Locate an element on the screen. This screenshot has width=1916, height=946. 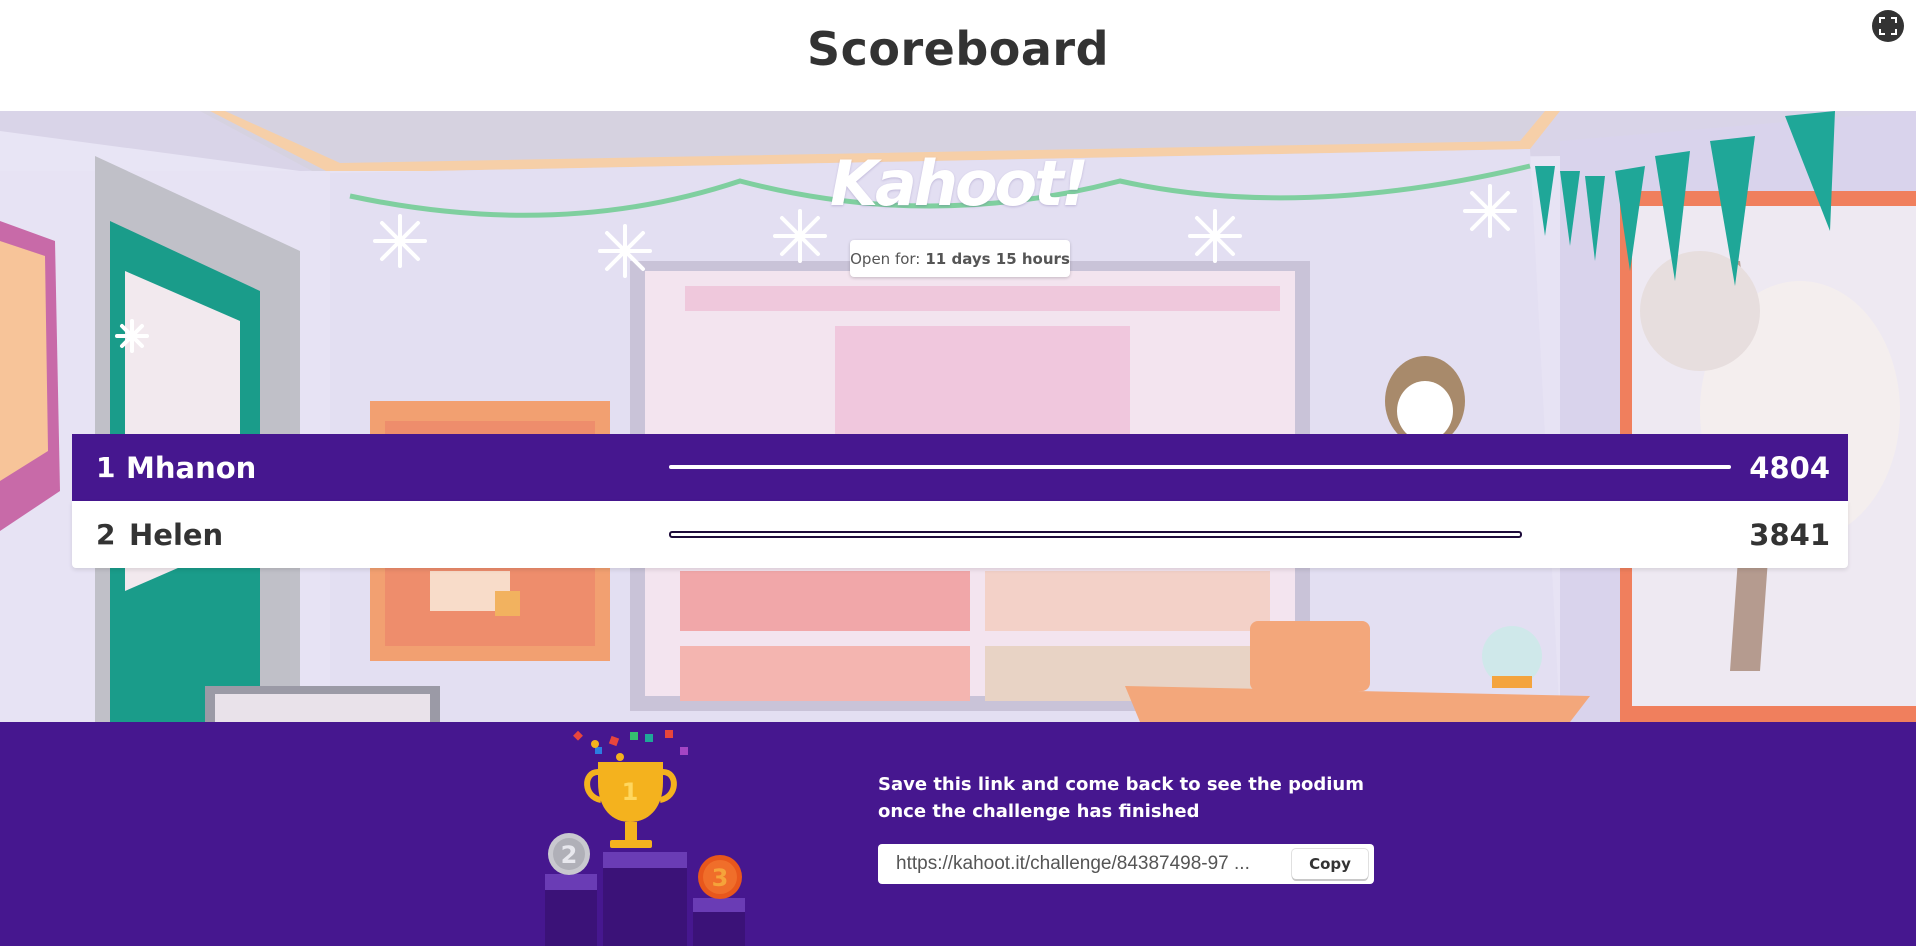
player-name: Helen is located at coordinates (176, 534).